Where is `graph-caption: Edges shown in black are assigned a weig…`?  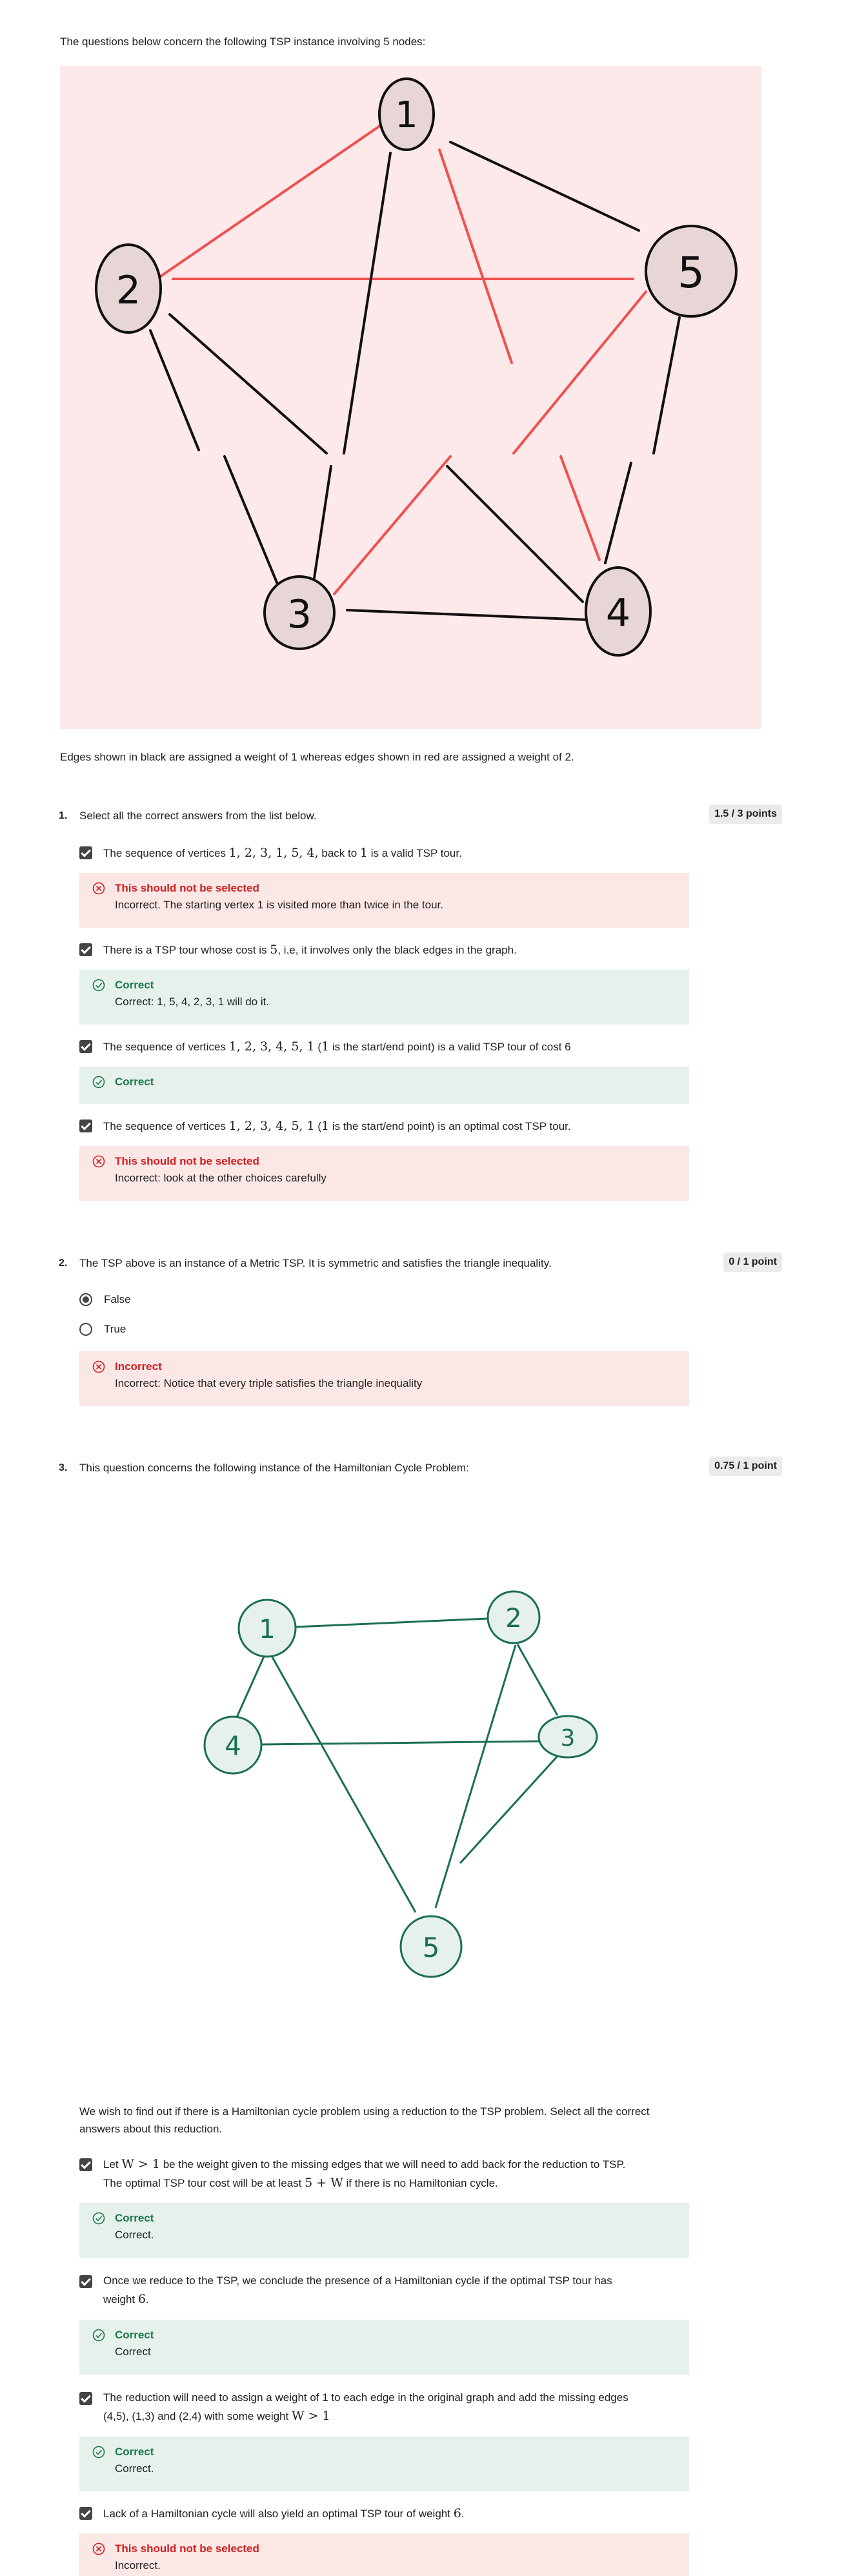
graph-caption: Edges shown in black are assigned a weig… is located at coordinates (317, 757).